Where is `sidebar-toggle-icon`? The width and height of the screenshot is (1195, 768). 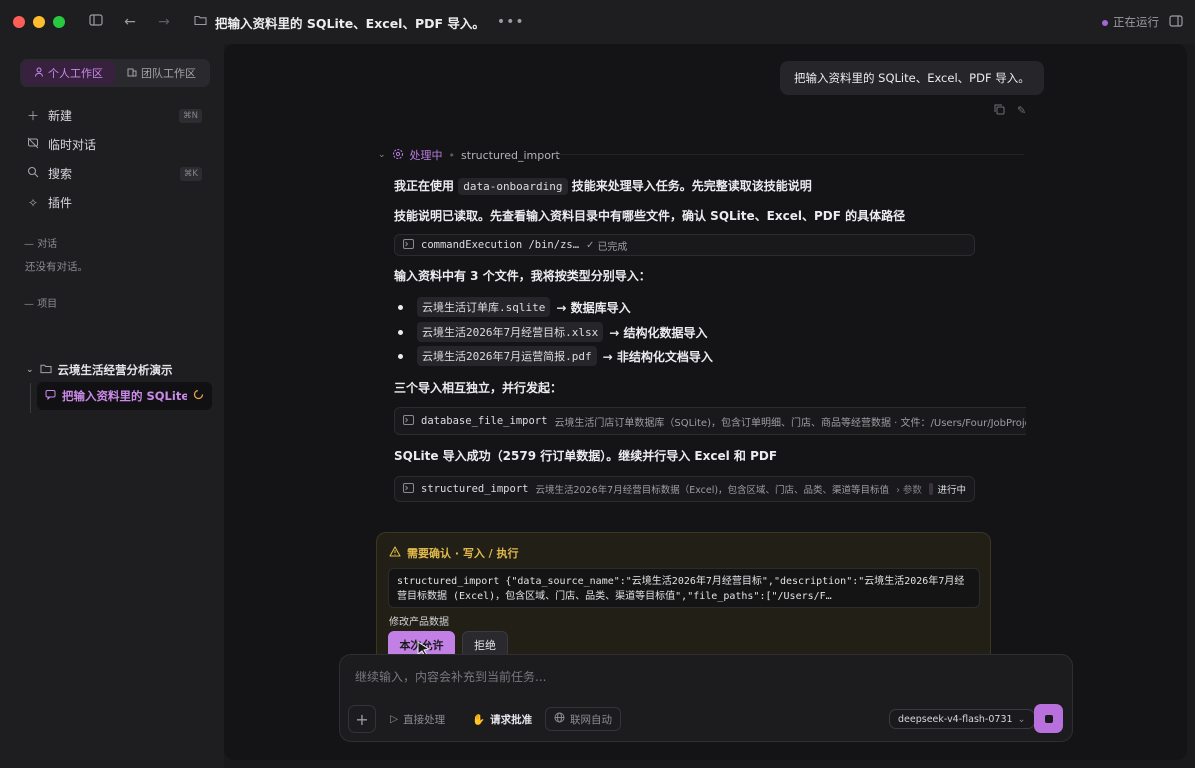 sidebar-toggle-icon is located at coordinates (96, 22).